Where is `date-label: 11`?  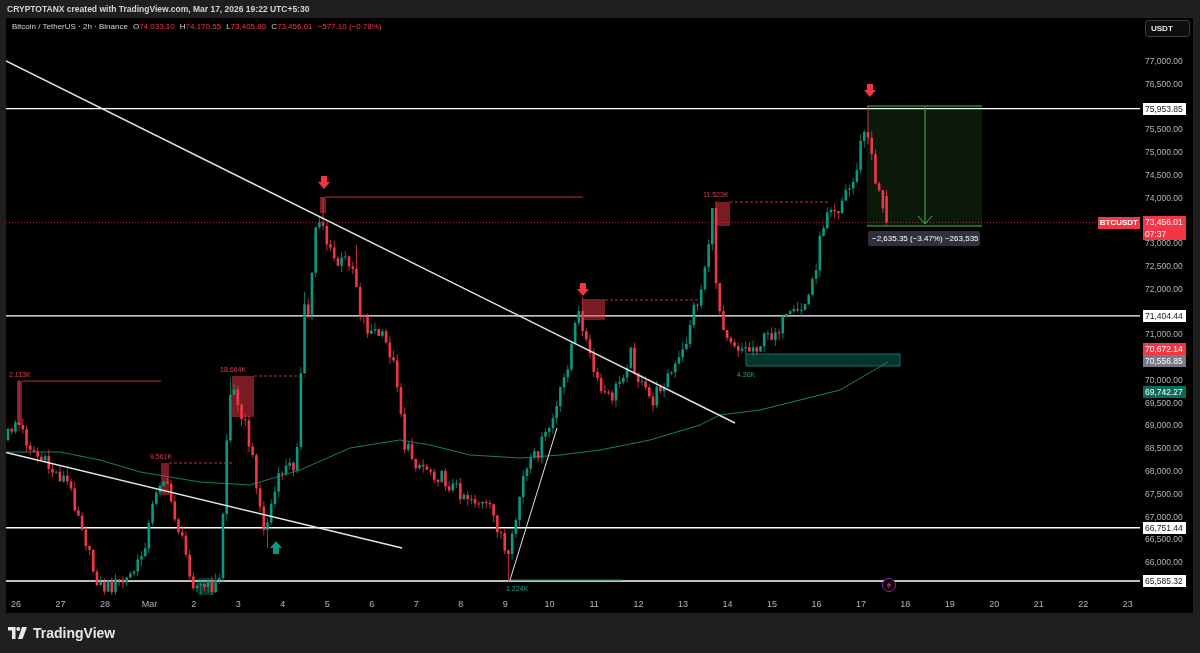 date-label: 11 is located at coordinates (594, 604).